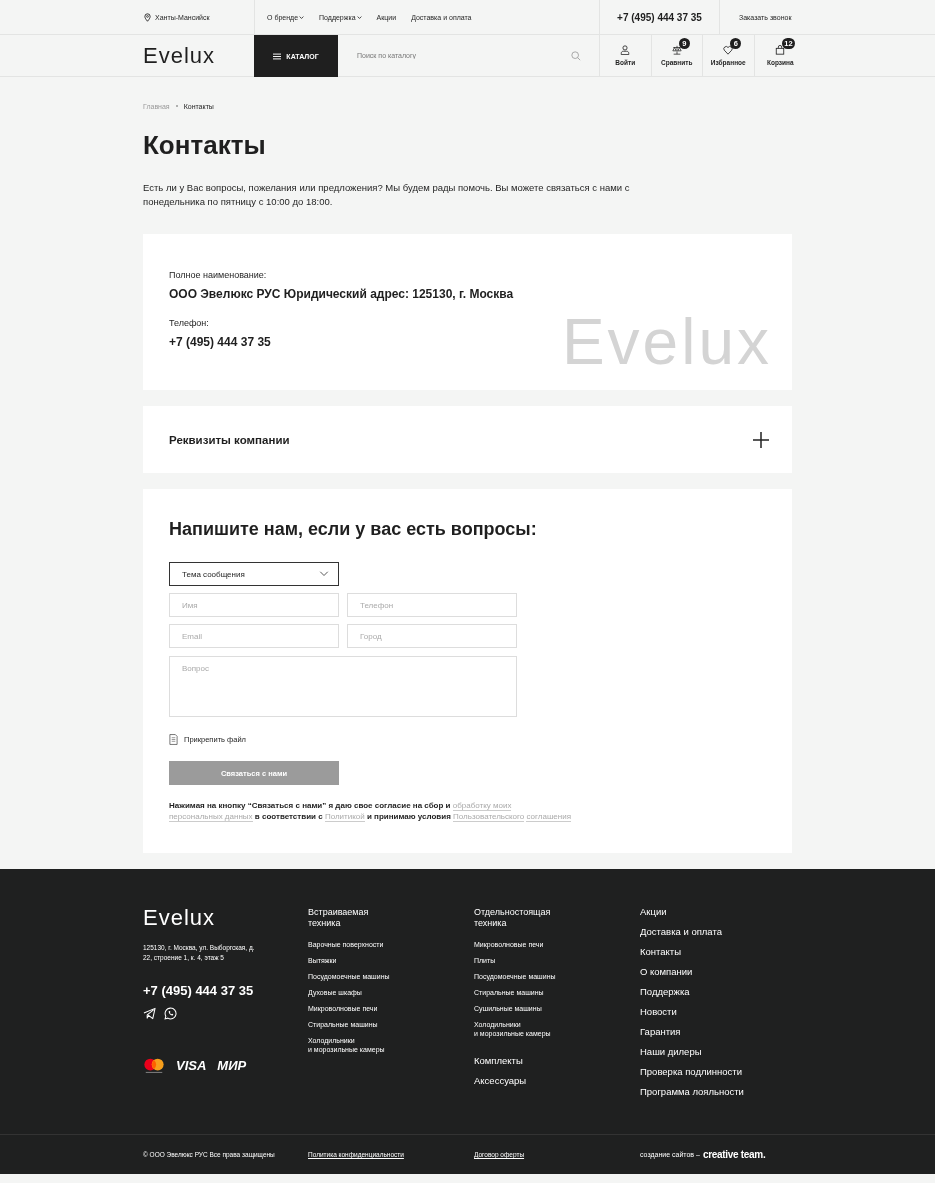 This screenshot has width=935, height=1183. Describe the element at coordinates (660, 17) in the screenshot. I see `phone-number: +7 (495) 444 37 35` at that location.